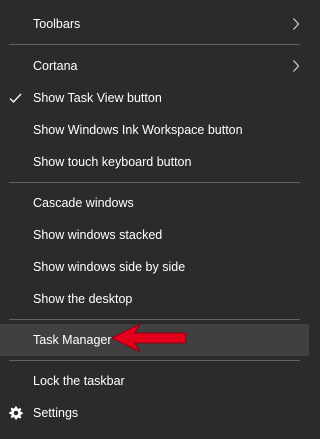  What do you see at coordinates (15, 98) in the screenshot?
I see `checkmark-icon` at bounding box center [15, 98].